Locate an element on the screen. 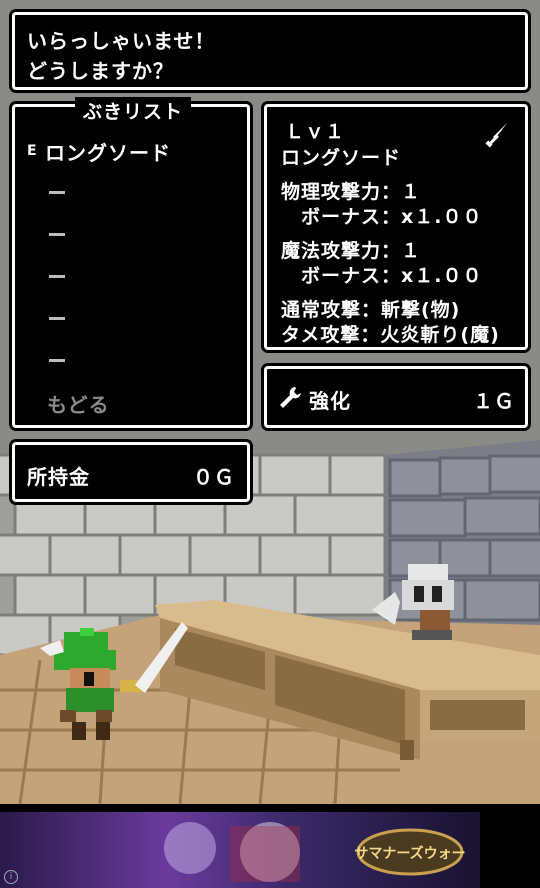 Image resolution: width=540 pixels, height=888 pixels. upgrade-button: 強化 １Ｇ is located at coordinates (396, 397).